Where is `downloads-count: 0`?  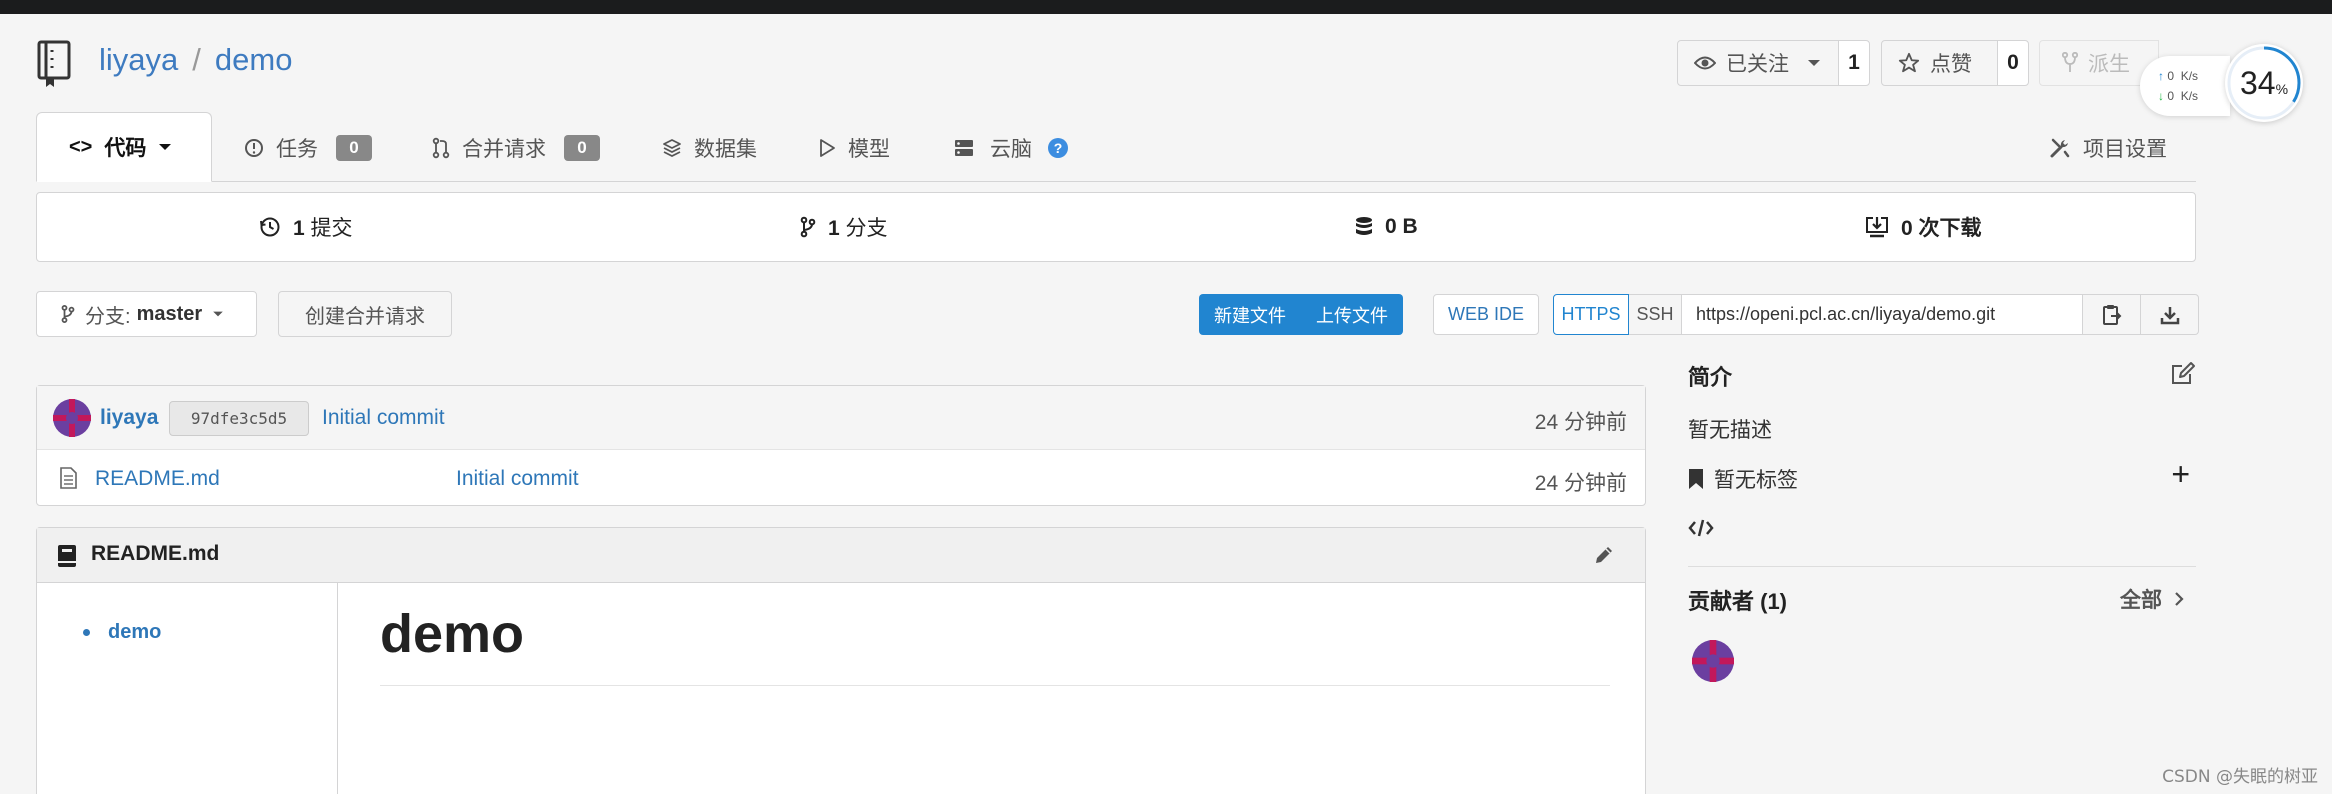
downloads-count: 0 is located at coordinates (1907, 228).